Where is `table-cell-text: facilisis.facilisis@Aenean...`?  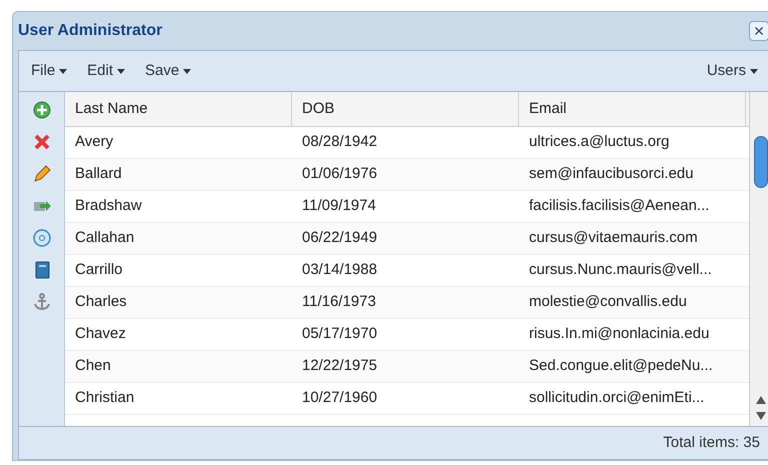
table-cell-text: facilisis.facilisis@Aenean... is located at coordinates (619, 206).